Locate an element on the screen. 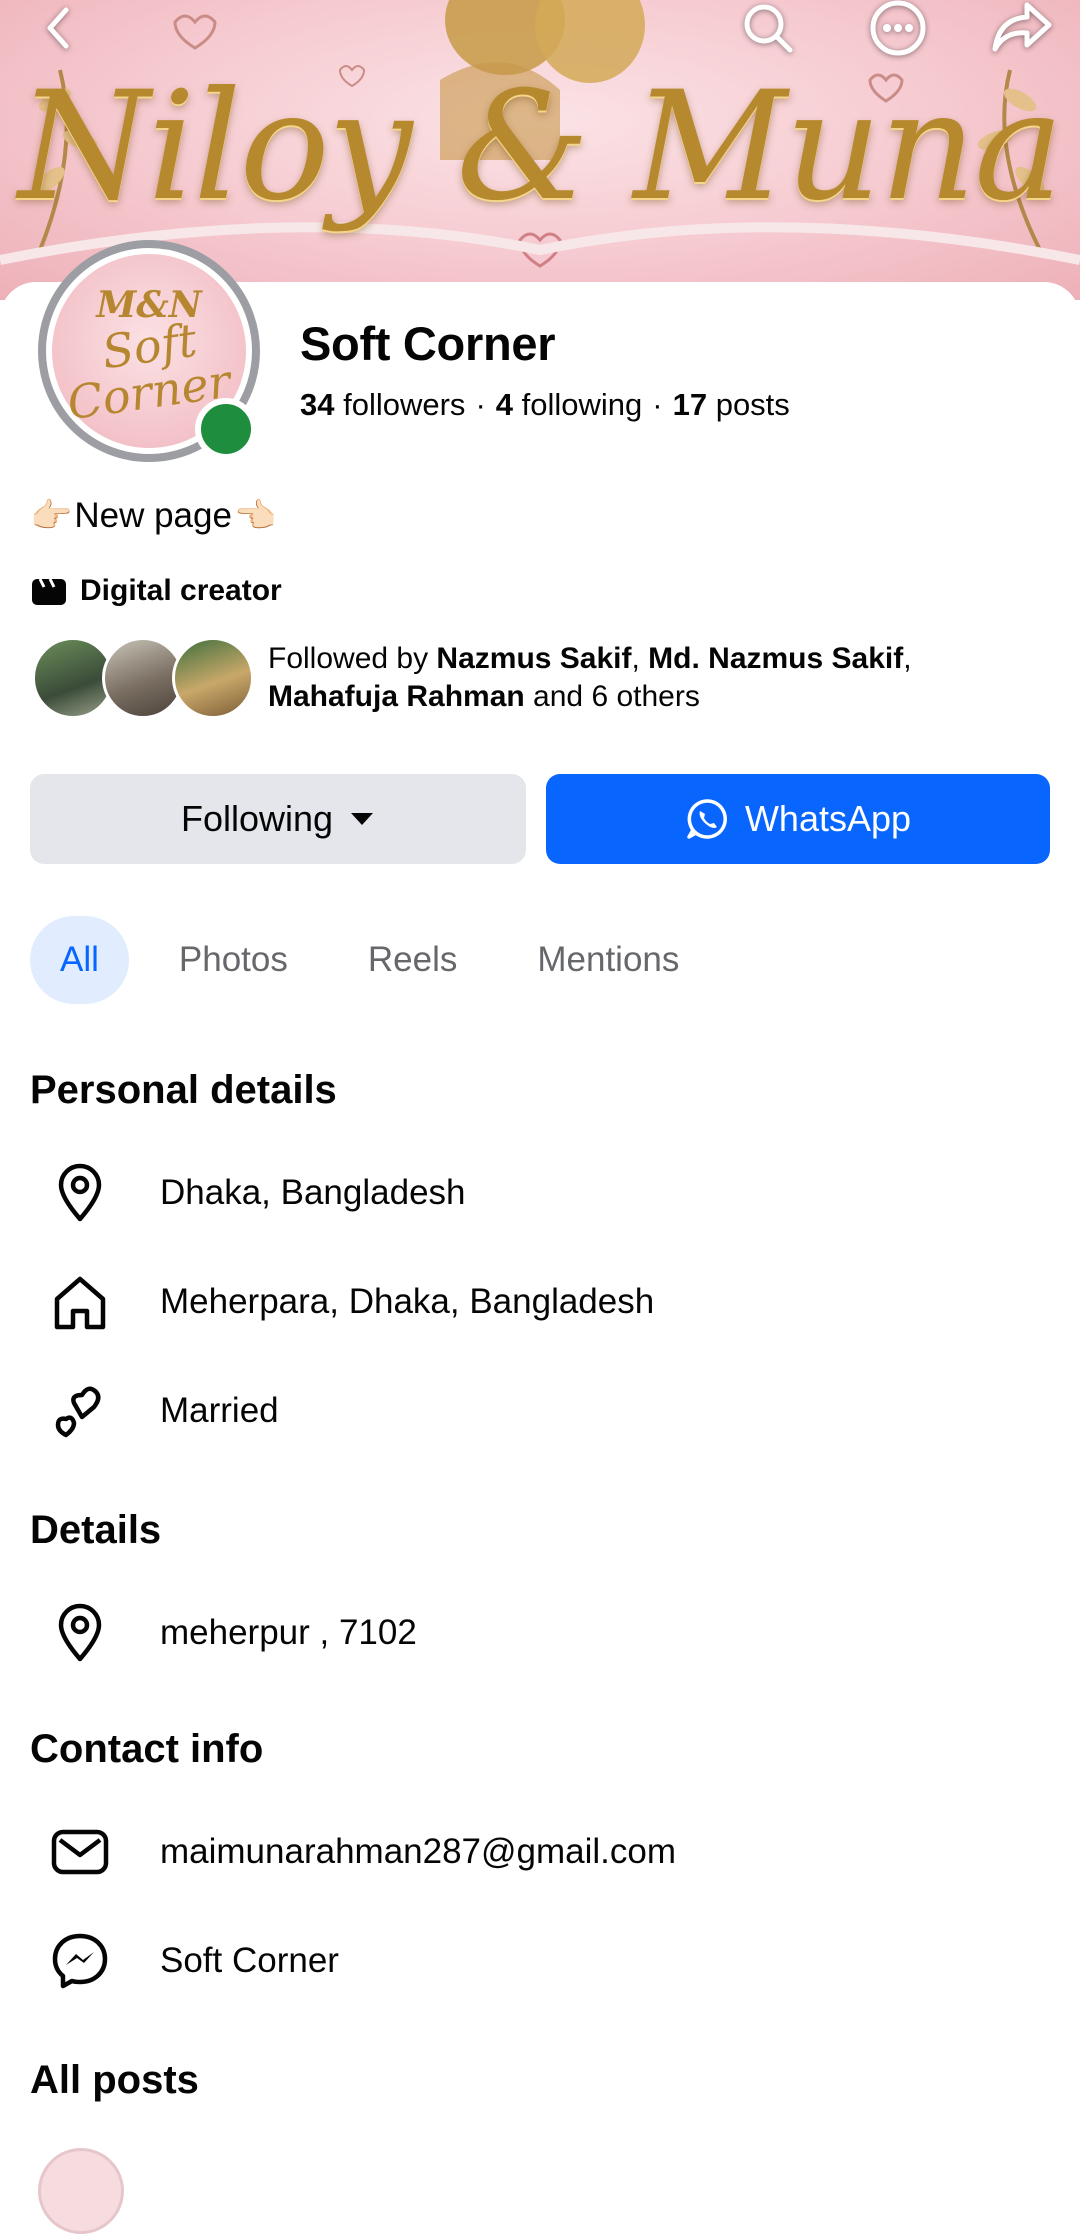 This screenshot has width=1080, height=2234. address-row: meherpur , 7102 is located at coordinates (223, 1633).